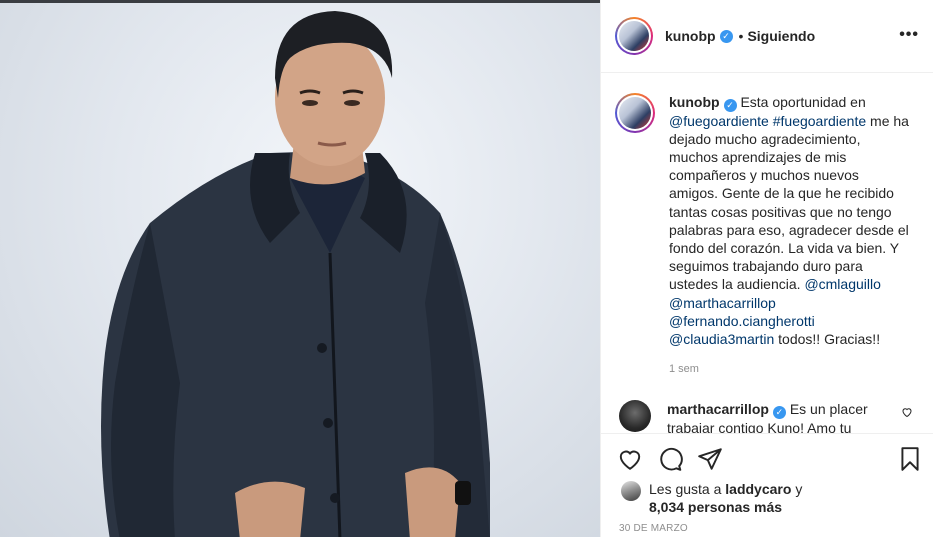 The image size is (933, 537). What do you see at coordinates (819, 121) in the screenshot?
I see `hashtag-link: #fuegoardiente` at bounding box center [819, 121].